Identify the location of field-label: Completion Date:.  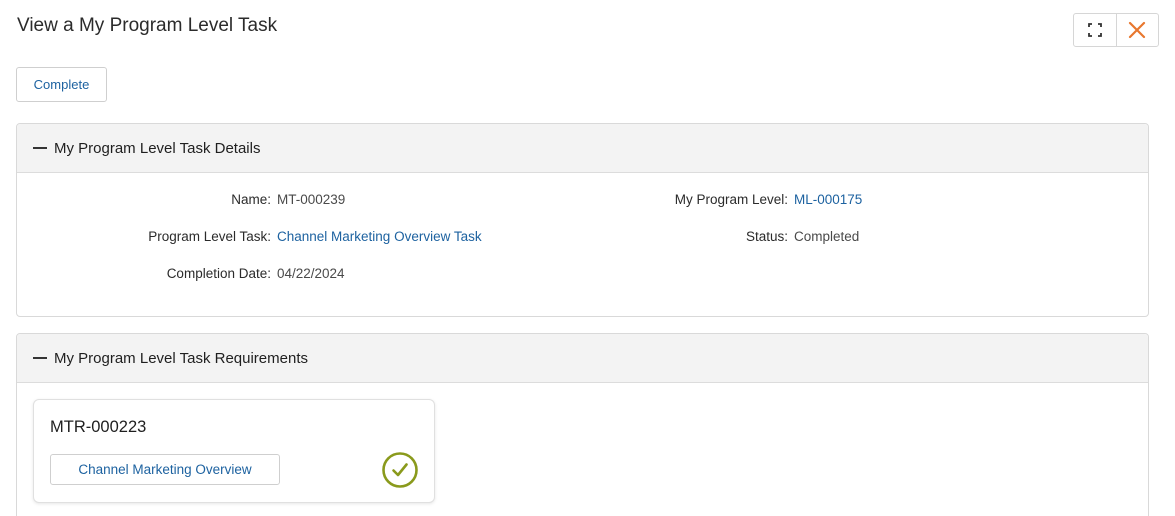
(218, 273).